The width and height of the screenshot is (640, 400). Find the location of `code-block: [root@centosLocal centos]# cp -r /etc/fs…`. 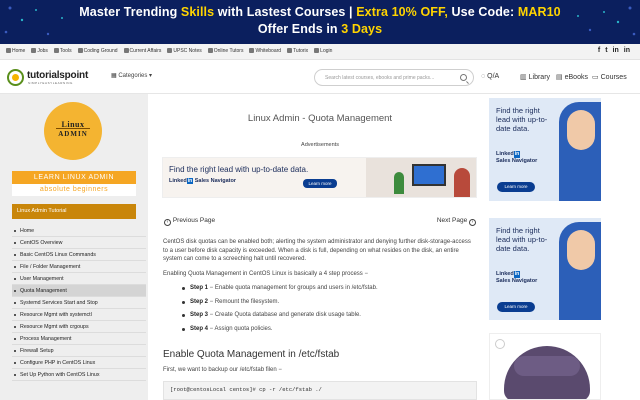

code-block: [root@centosLocal centos]# cp -r /etc/fs… is located at coordinates (320, 390).